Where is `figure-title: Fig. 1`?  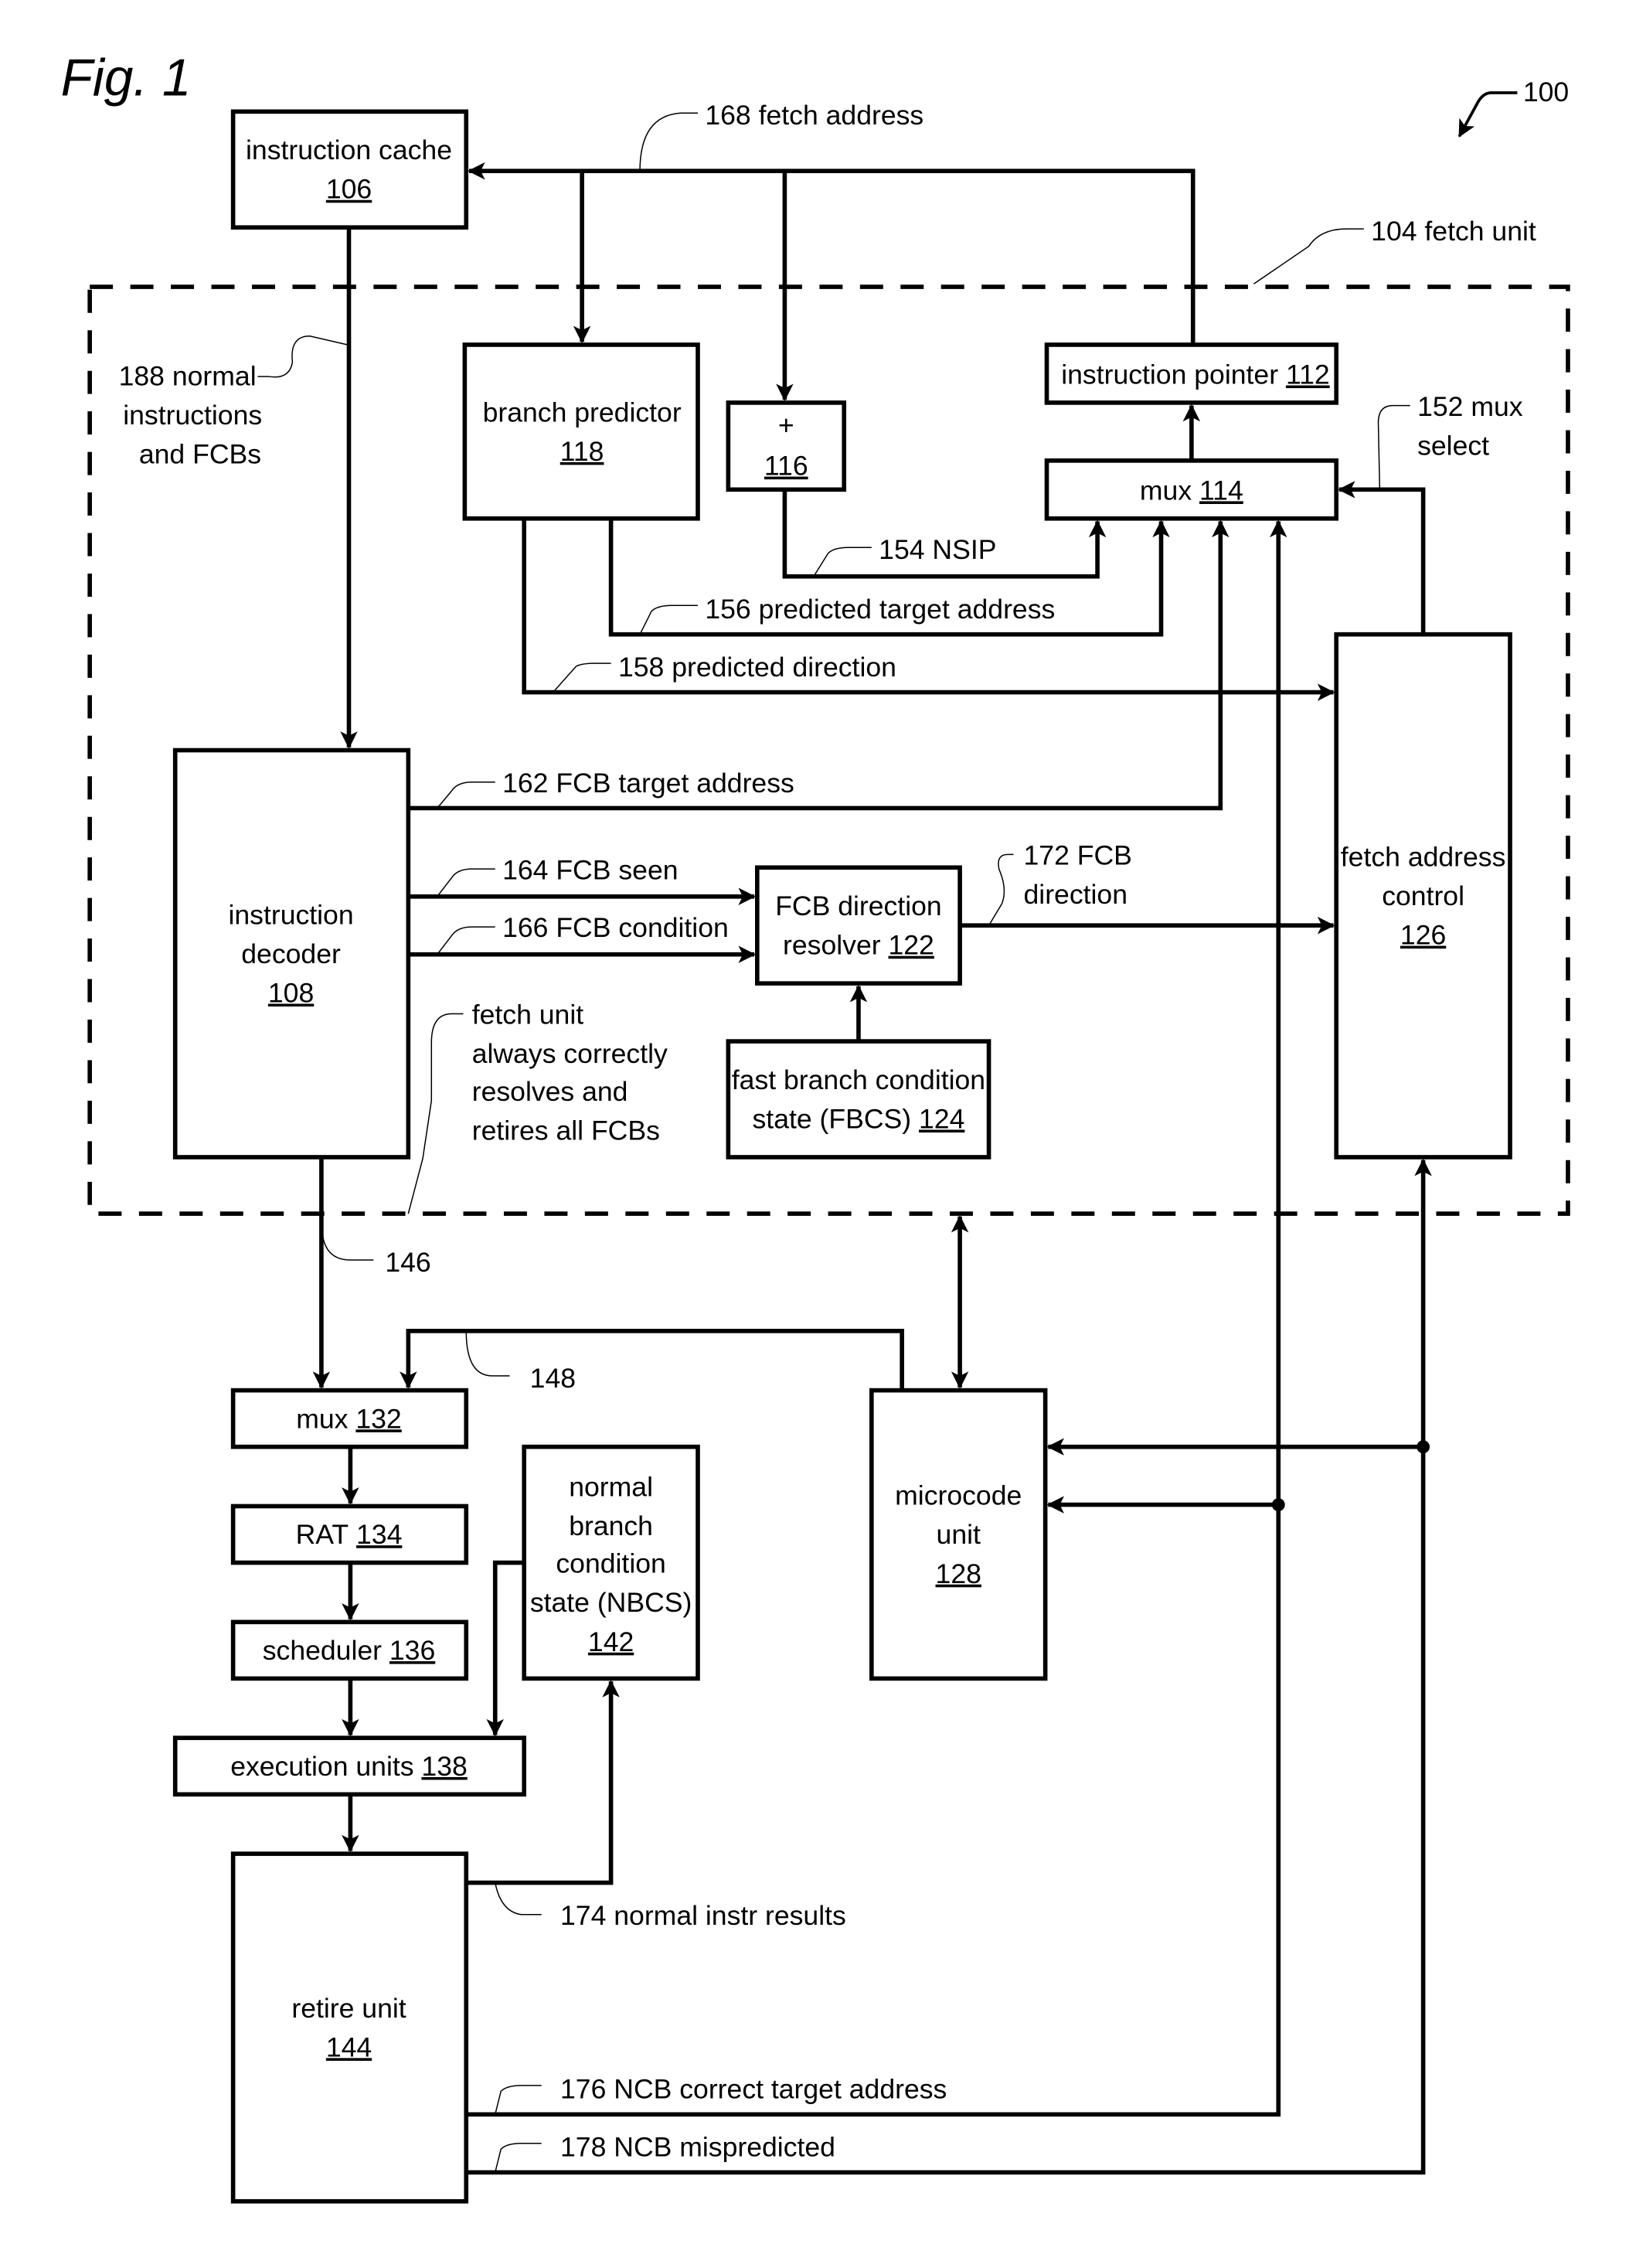
figure-title: Fig. 1 is located at coordinates (126, 78).